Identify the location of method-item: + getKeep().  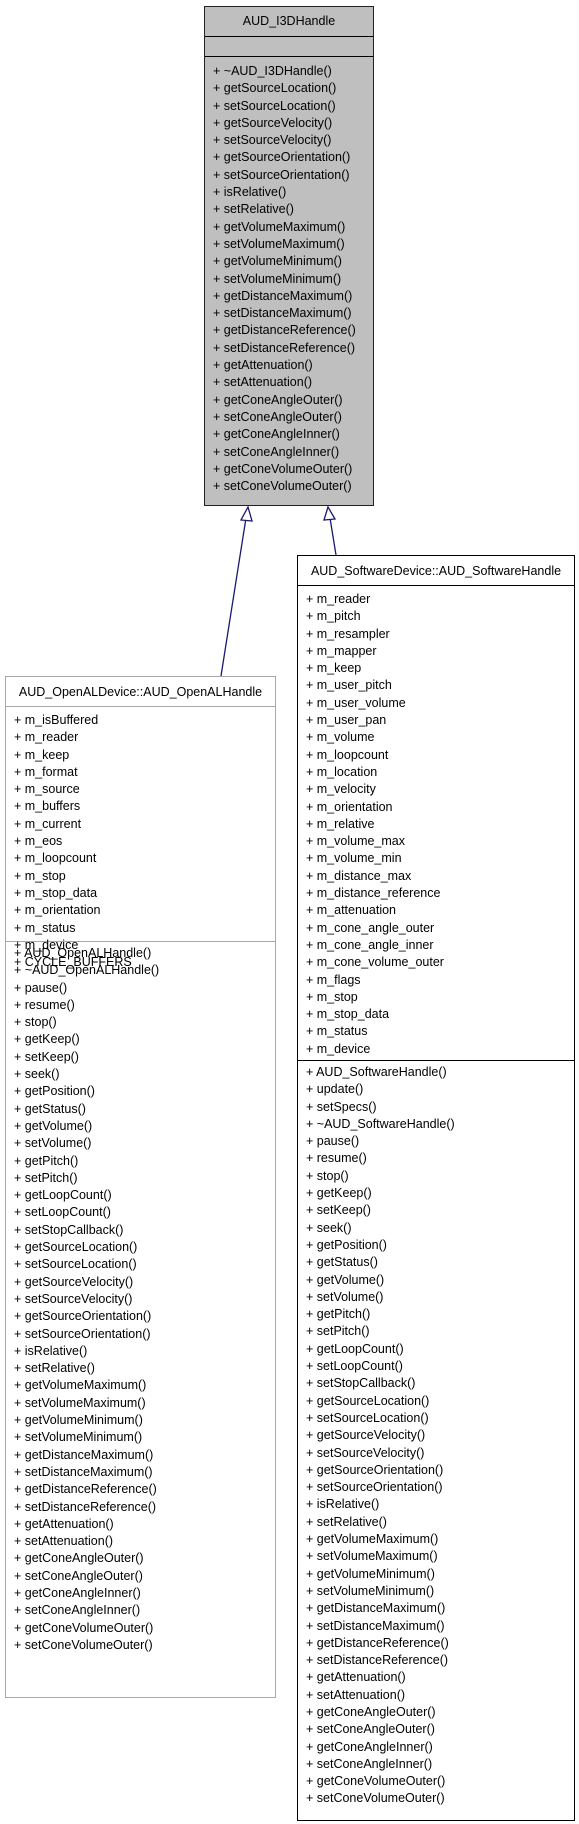
(47, 1039).